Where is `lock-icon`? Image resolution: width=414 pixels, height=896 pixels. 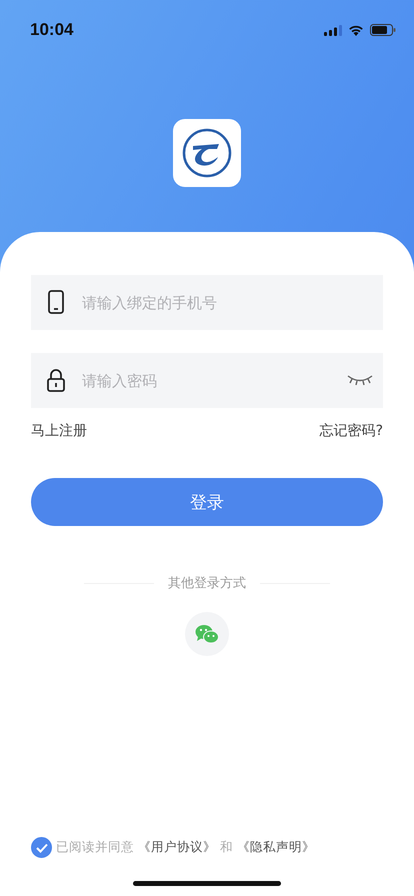 lock-icon is located at coordinates (56, 380).